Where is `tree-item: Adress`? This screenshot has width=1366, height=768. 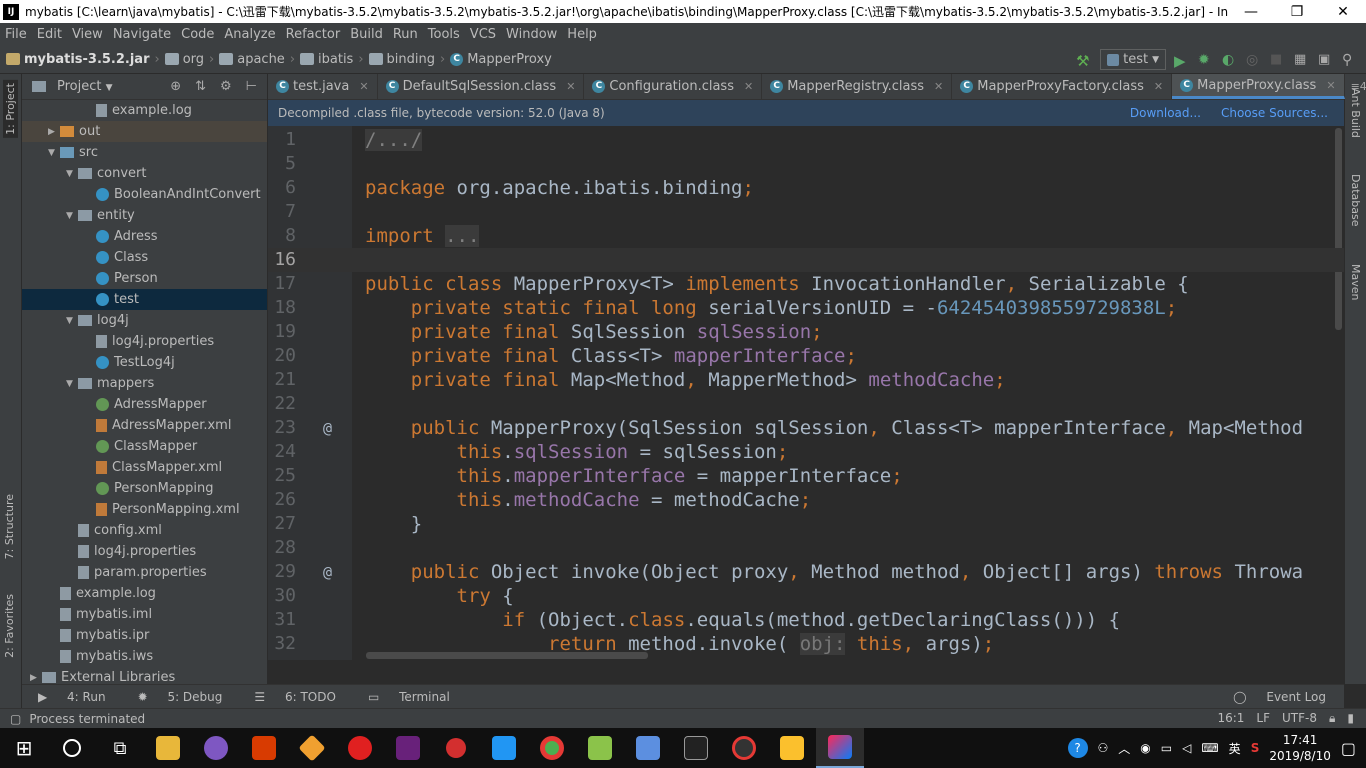
tree-item: Adress is located at coordinates (144, 236).